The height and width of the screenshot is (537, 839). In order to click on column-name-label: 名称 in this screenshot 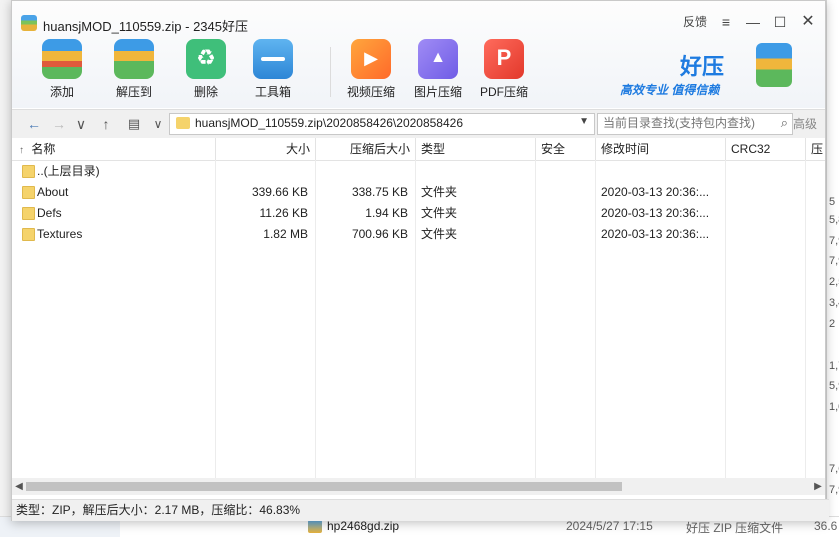, I will do `click(43, 149)`.